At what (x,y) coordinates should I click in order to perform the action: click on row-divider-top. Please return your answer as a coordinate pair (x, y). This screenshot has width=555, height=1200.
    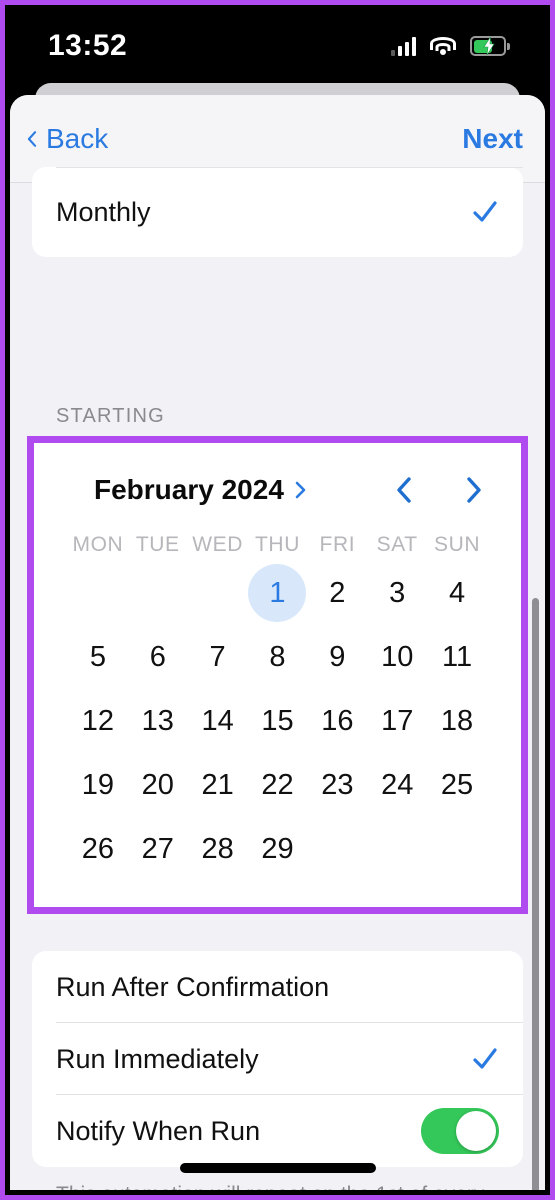
    Looking at the image, I should click on (289, 167).